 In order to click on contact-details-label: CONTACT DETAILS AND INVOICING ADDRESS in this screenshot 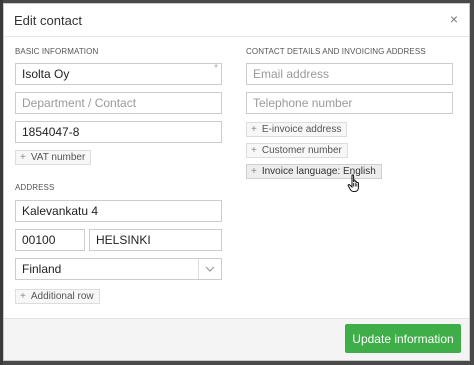, I will do `click(336, 51)`.